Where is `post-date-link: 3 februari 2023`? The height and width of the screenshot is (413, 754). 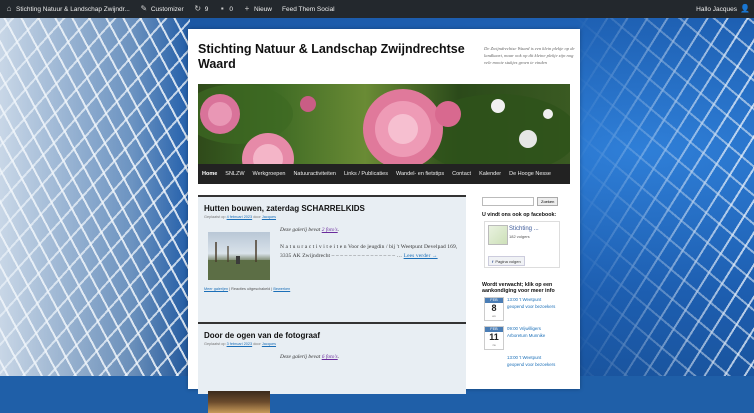 post-date-link: 3 februari 2023 is located at coordinates (240, 344).